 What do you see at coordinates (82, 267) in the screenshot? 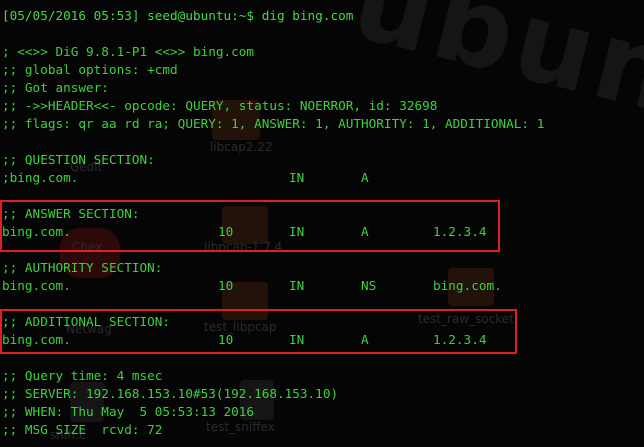
I see `authority-section-title: ;; AUTHORITY SECTION:` at bounding box center [82, 267].